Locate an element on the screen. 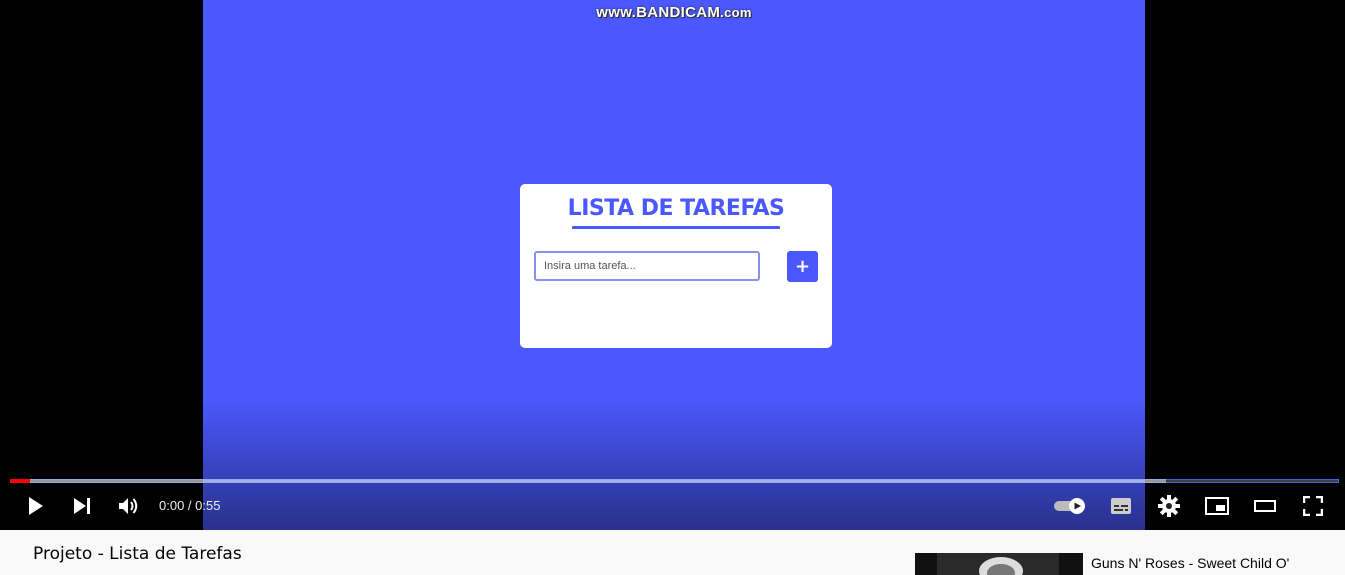 The width and height of the screenshot is (1345, 575). task-input is located at coordinates (647, 266).